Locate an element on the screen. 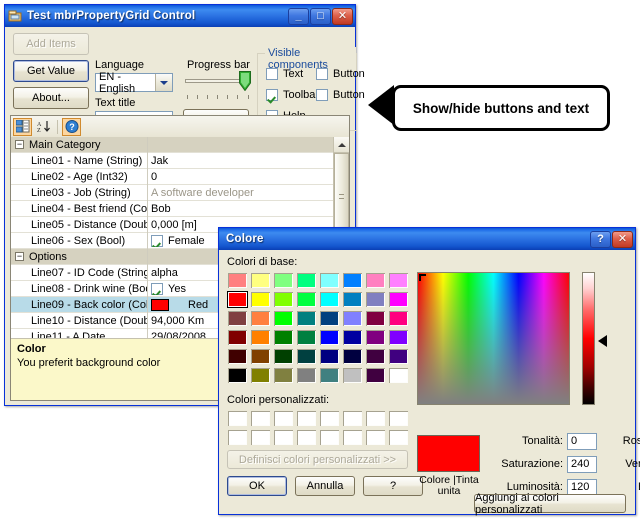 The height and width of the screenshot is (519, 640). table-row: − Main Category is located at coordinates (172, 145).